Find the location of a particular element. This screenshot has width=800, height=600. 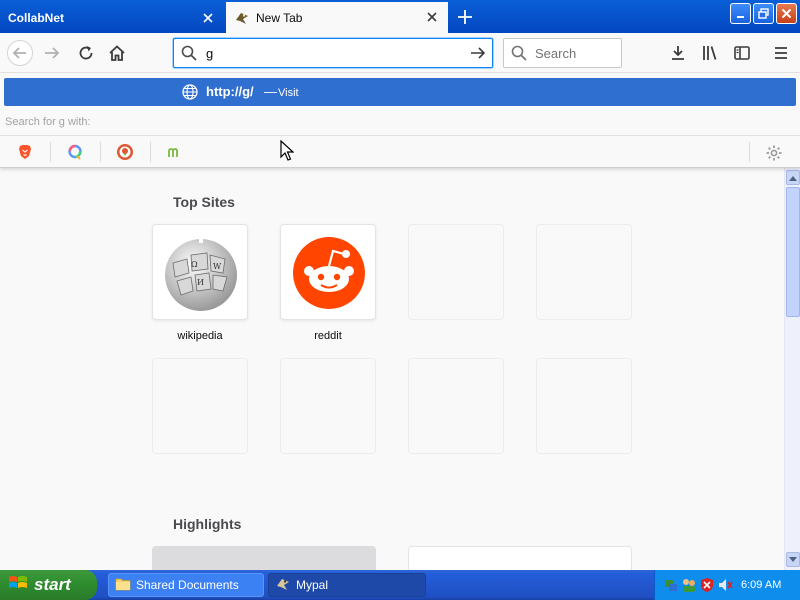

windows-taskbar: start Shared Documents Mypal 6:09 AM is located at coordinates (400, 585).